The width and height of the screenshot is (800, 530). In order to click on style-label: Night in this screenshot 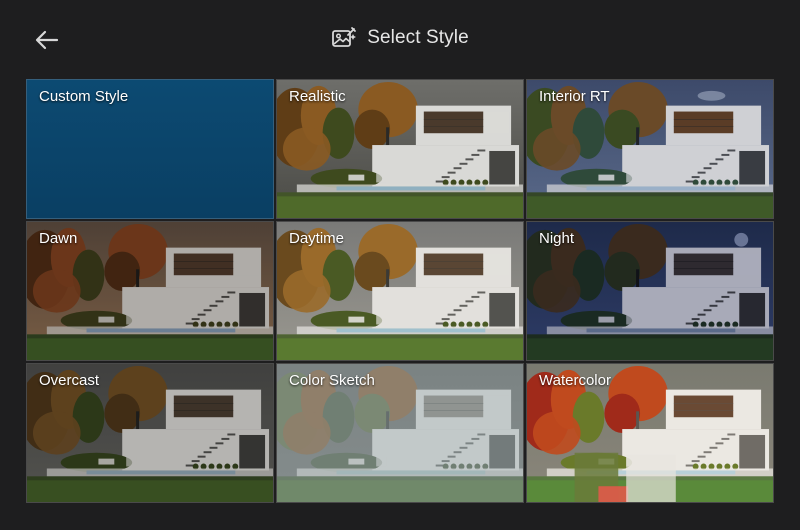, I will do `click(557, 238)`.